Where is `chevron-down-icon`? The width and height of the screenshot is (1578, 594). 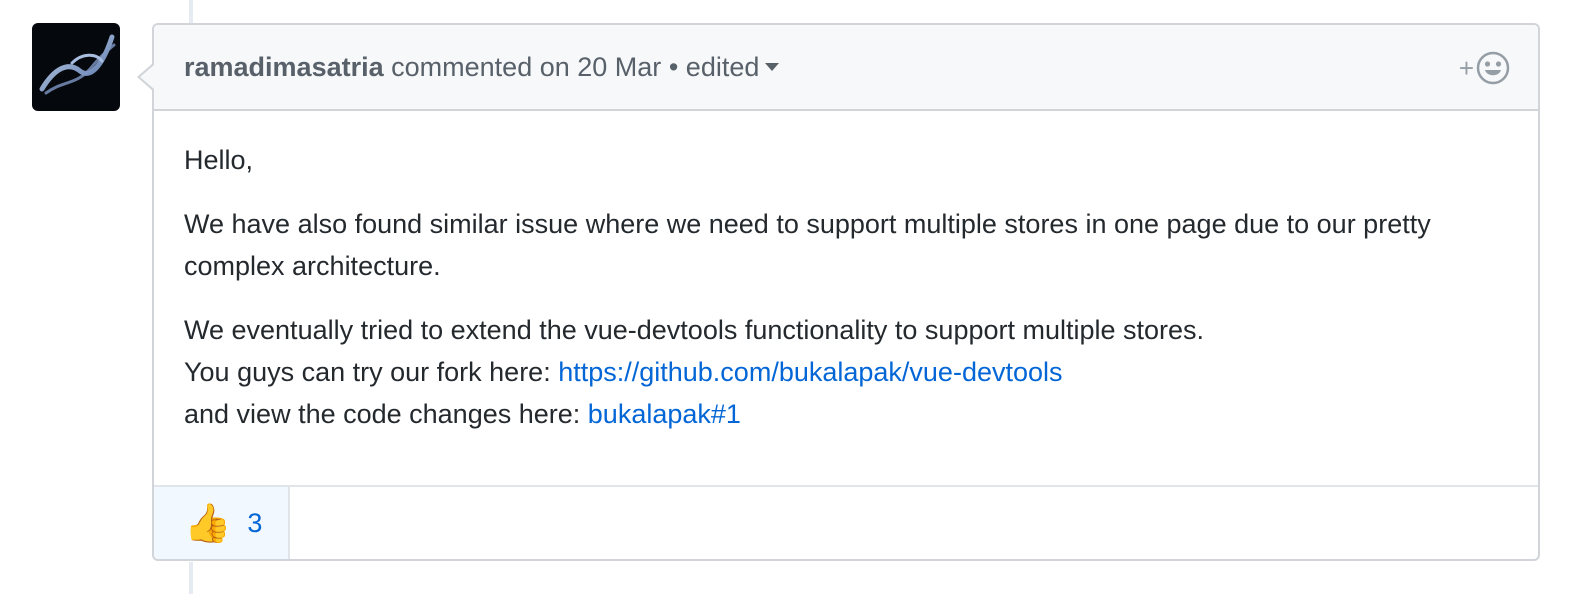
chevron-down-icon is located at coordinates (772, 66).